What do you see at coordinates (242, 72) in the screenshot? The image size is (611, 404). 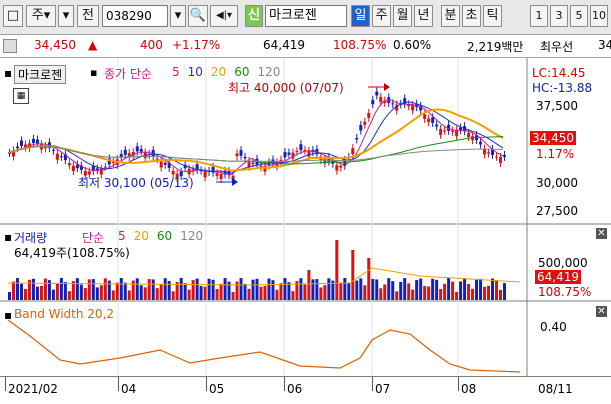 I see `ma-period-label: 60` at bounding box center [242, 72].